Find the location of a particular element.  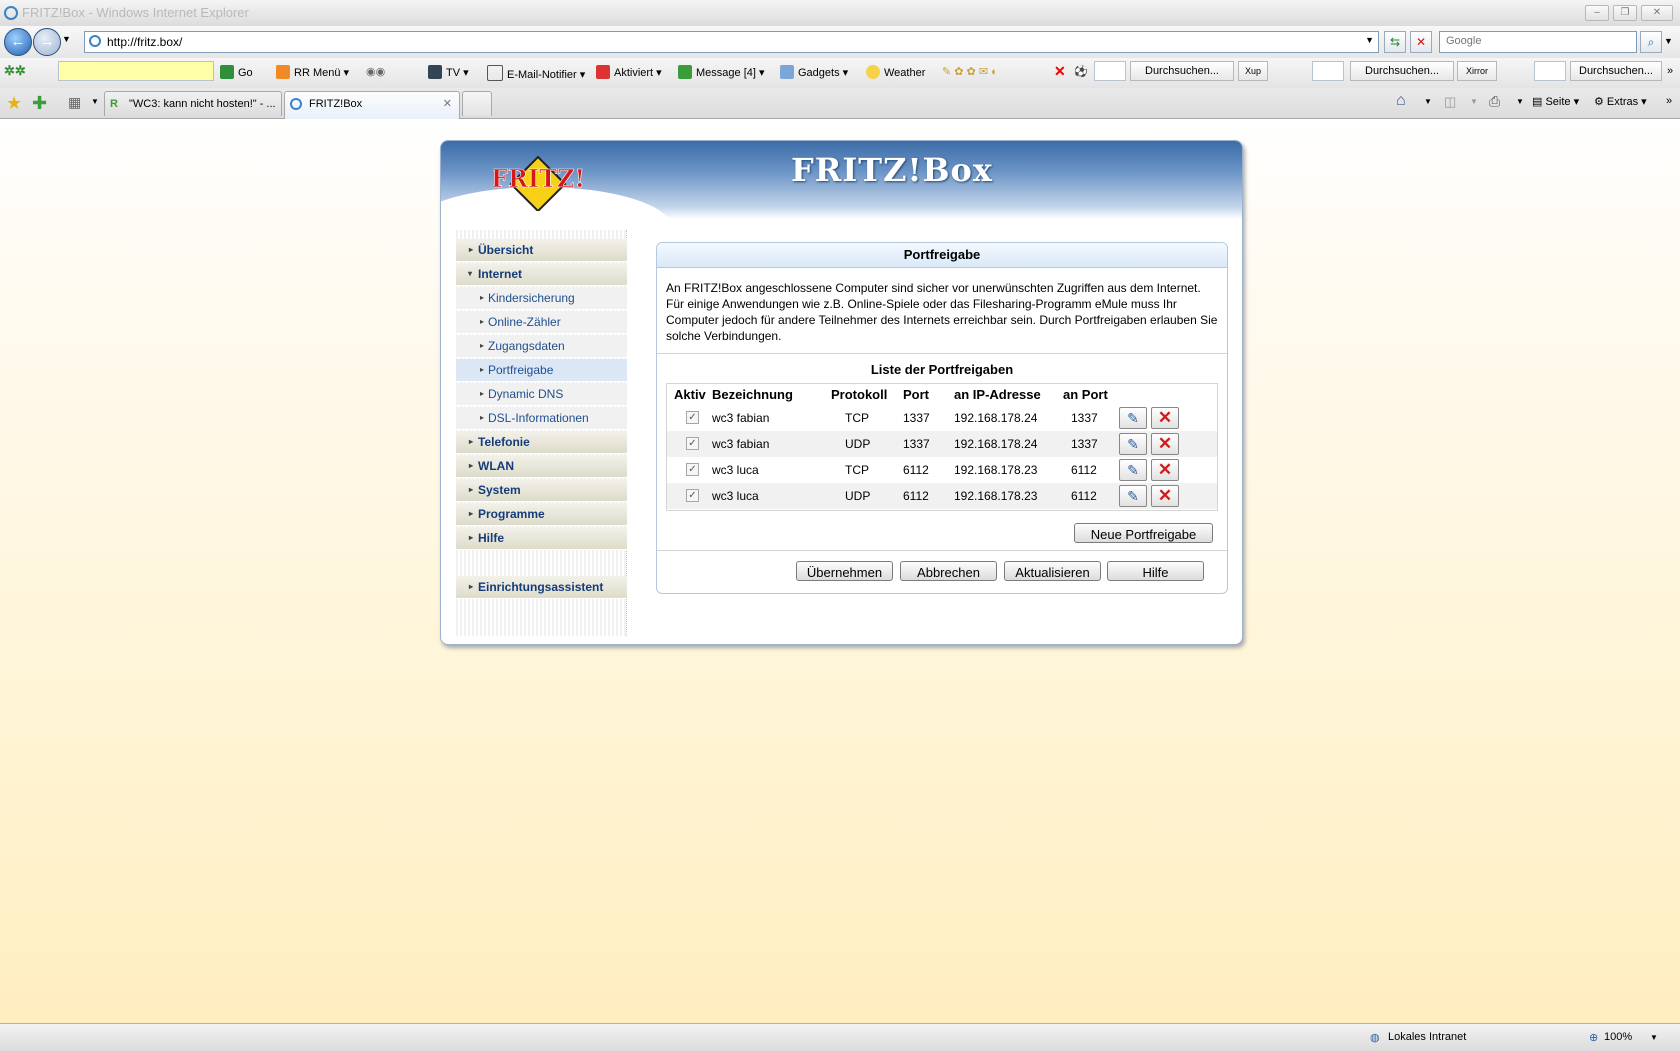

message-button: Message [4] ▾ is located at coordinates (721, 72).